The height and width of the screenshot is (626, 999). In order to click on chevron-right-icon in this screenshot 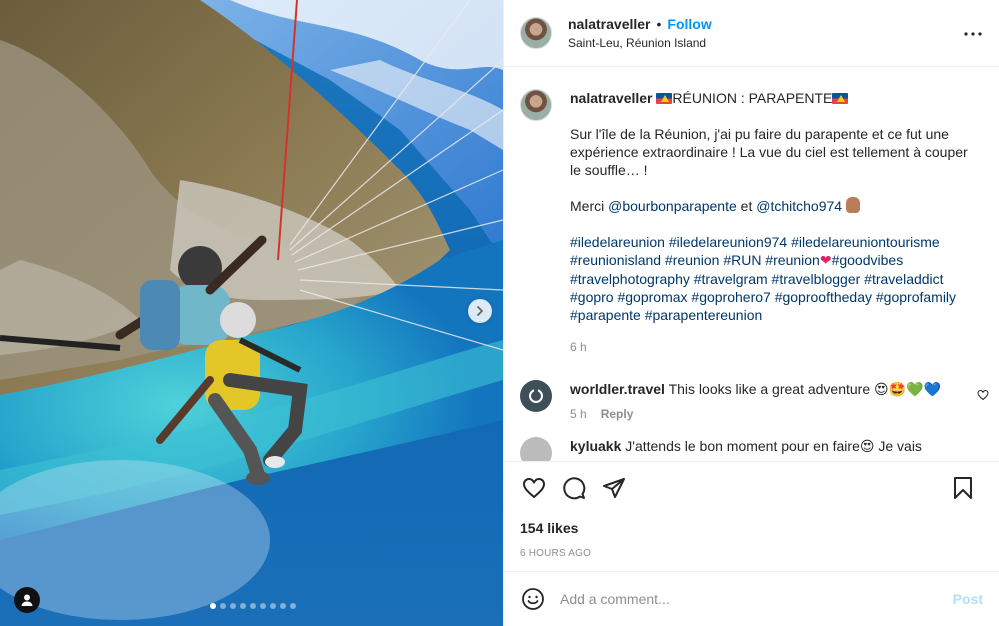, I will do `click(480, 311)`.